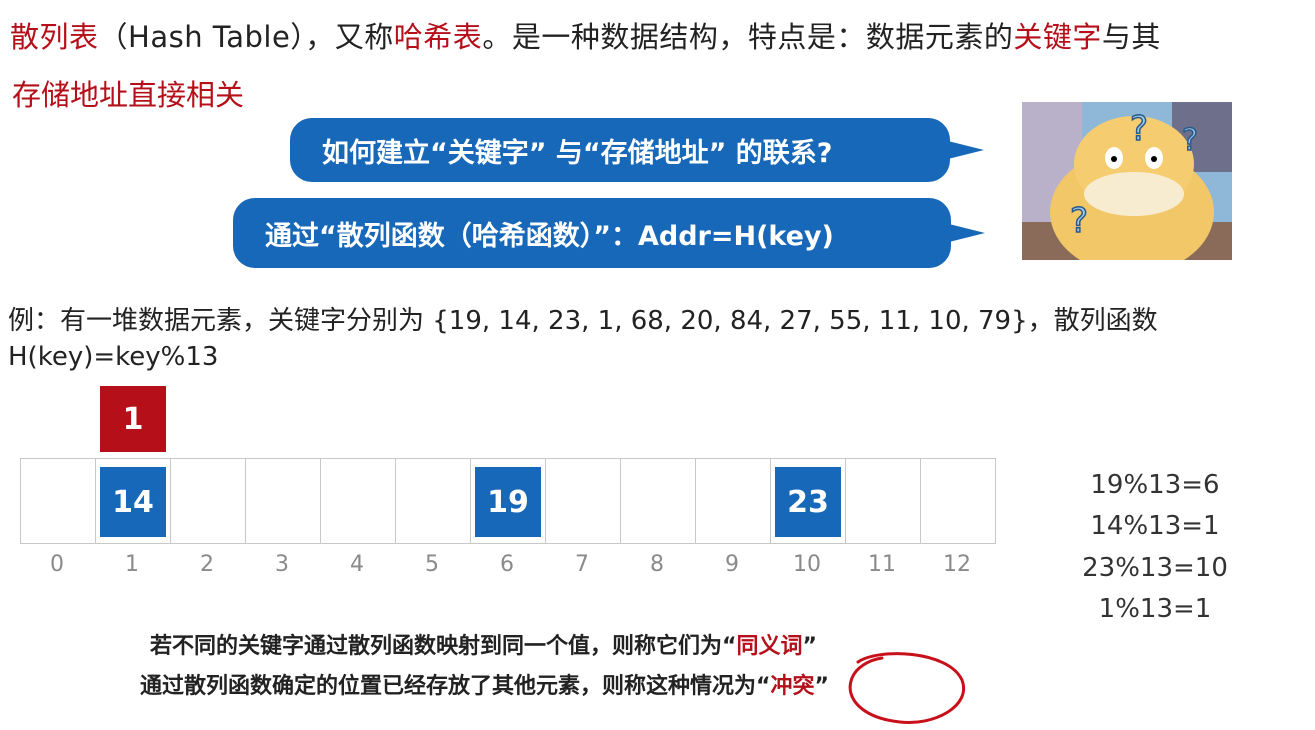  Describe the element at coordinates (507, 564) in the screenshot. I see `index-label: 6` at that location.